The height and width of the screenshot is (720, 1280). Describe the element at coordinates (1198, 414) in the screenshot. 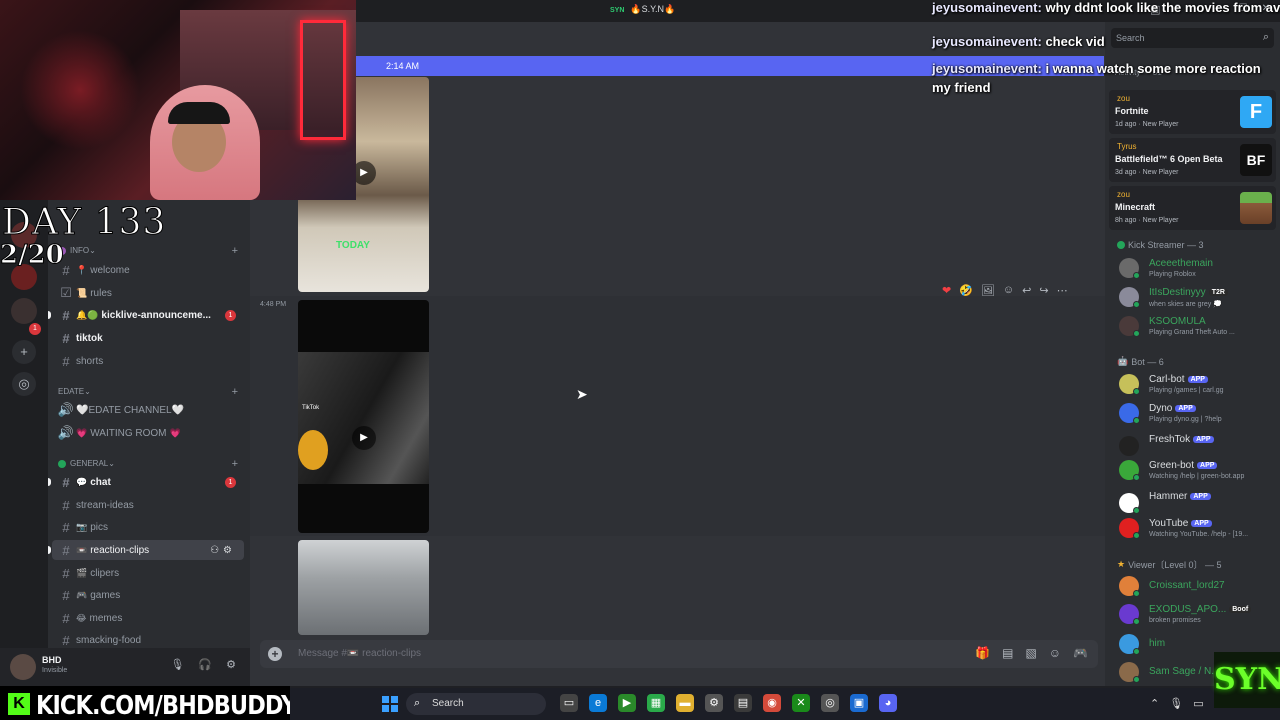

I see `member-item: Dyno APP Playing dyno.gg | ?help` at that location.